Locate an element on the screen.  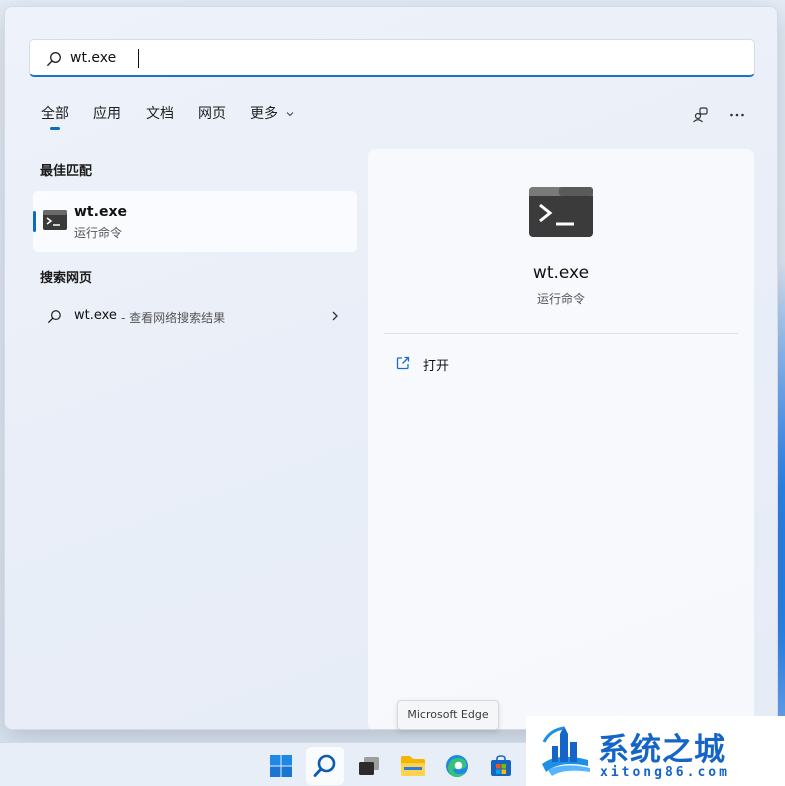
task-view-button is located at coordinates (369, 766).